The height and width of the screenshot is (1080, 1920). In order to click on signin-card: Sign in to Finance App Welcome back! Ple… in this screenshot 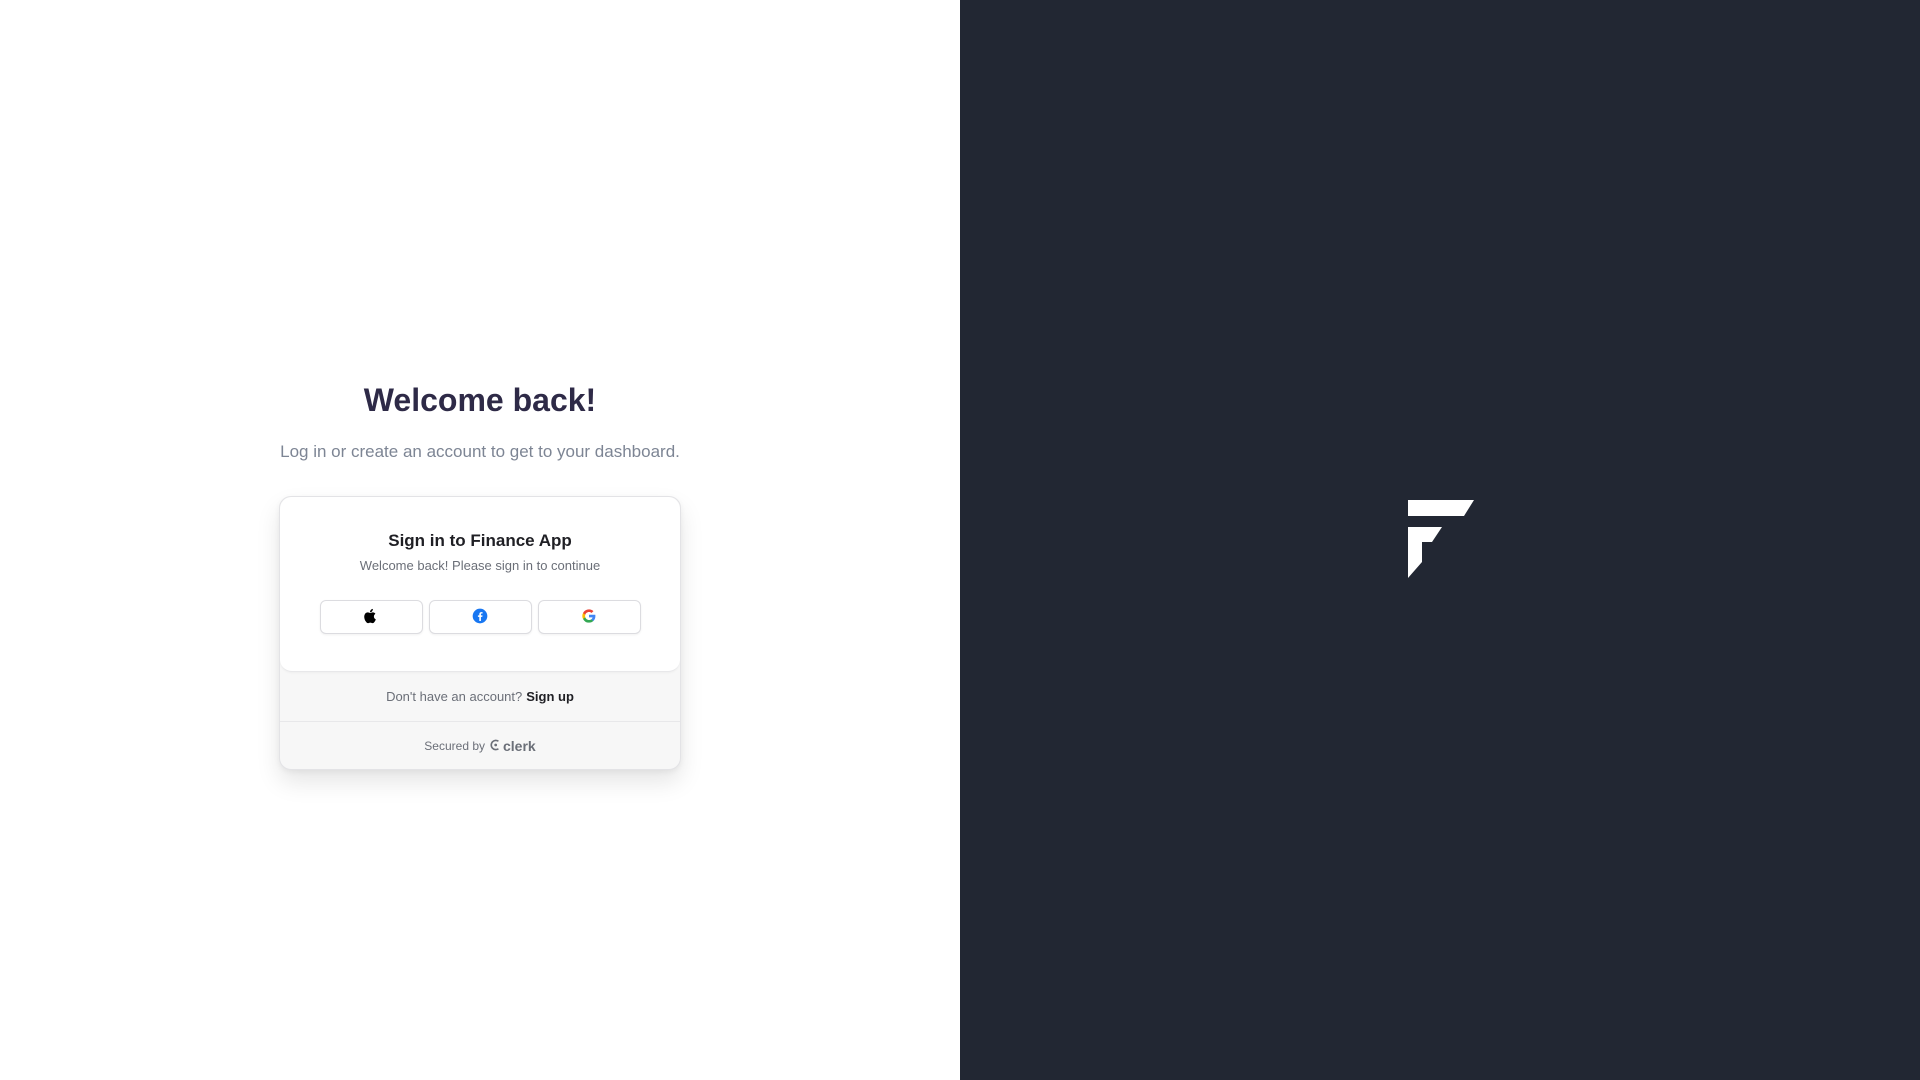, I will do `click(480, 633)`.